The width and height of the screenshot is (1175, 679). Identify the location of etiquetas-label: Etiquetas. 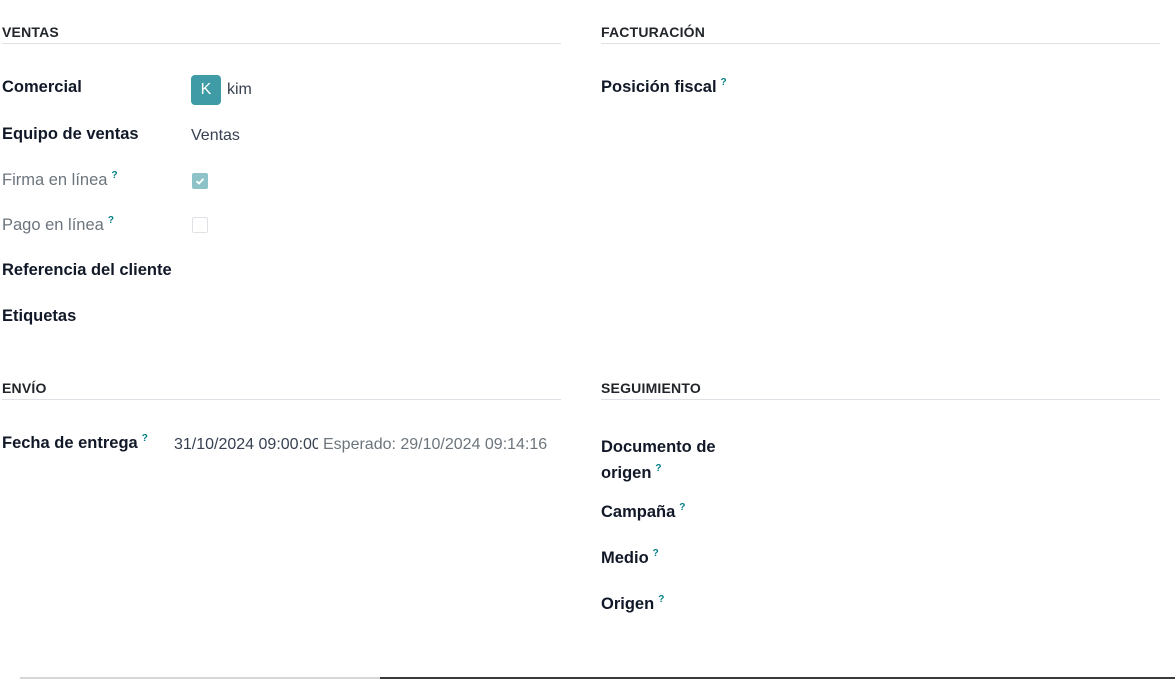
(39, 316).